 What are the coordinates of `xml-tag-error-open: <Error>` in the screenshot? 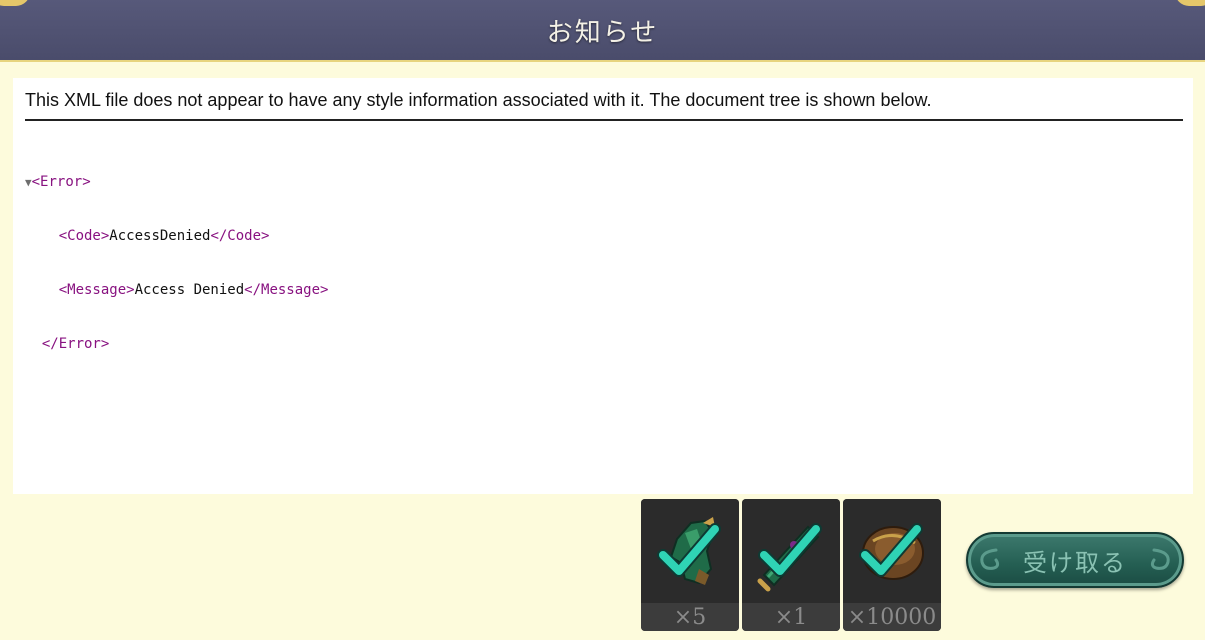 It's located at (61, 182).